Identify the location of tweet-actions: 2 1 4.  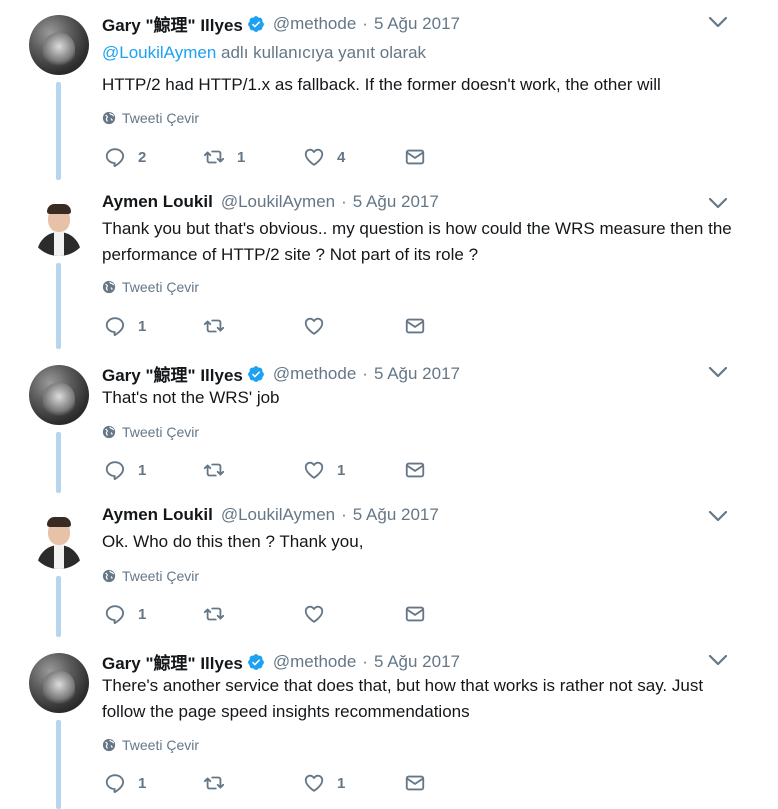
(269, 157).